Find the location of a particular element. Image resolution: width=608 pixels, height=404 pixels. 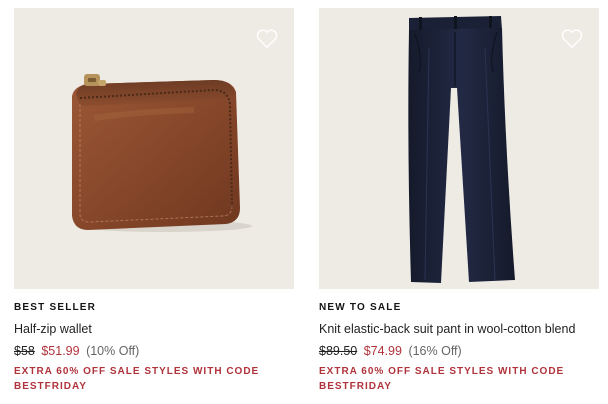

price-line: $89.50 $74.99 (16% Off) is located at coordinates (463, 351).